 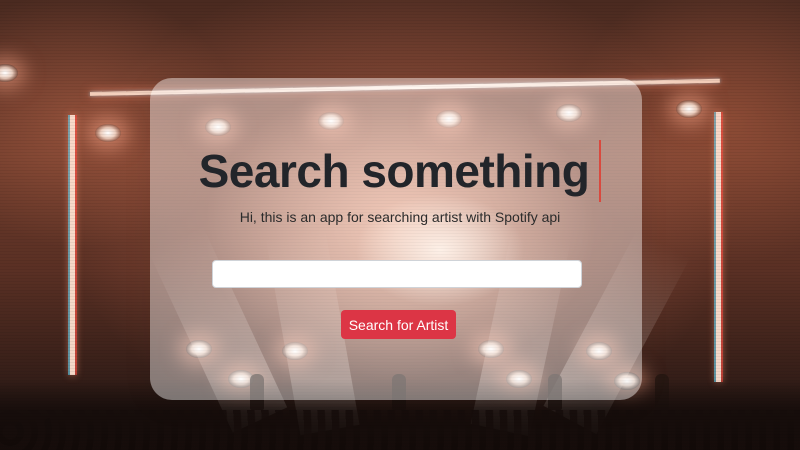 I want to click on artist-search-input, so click(x=397, y=274).